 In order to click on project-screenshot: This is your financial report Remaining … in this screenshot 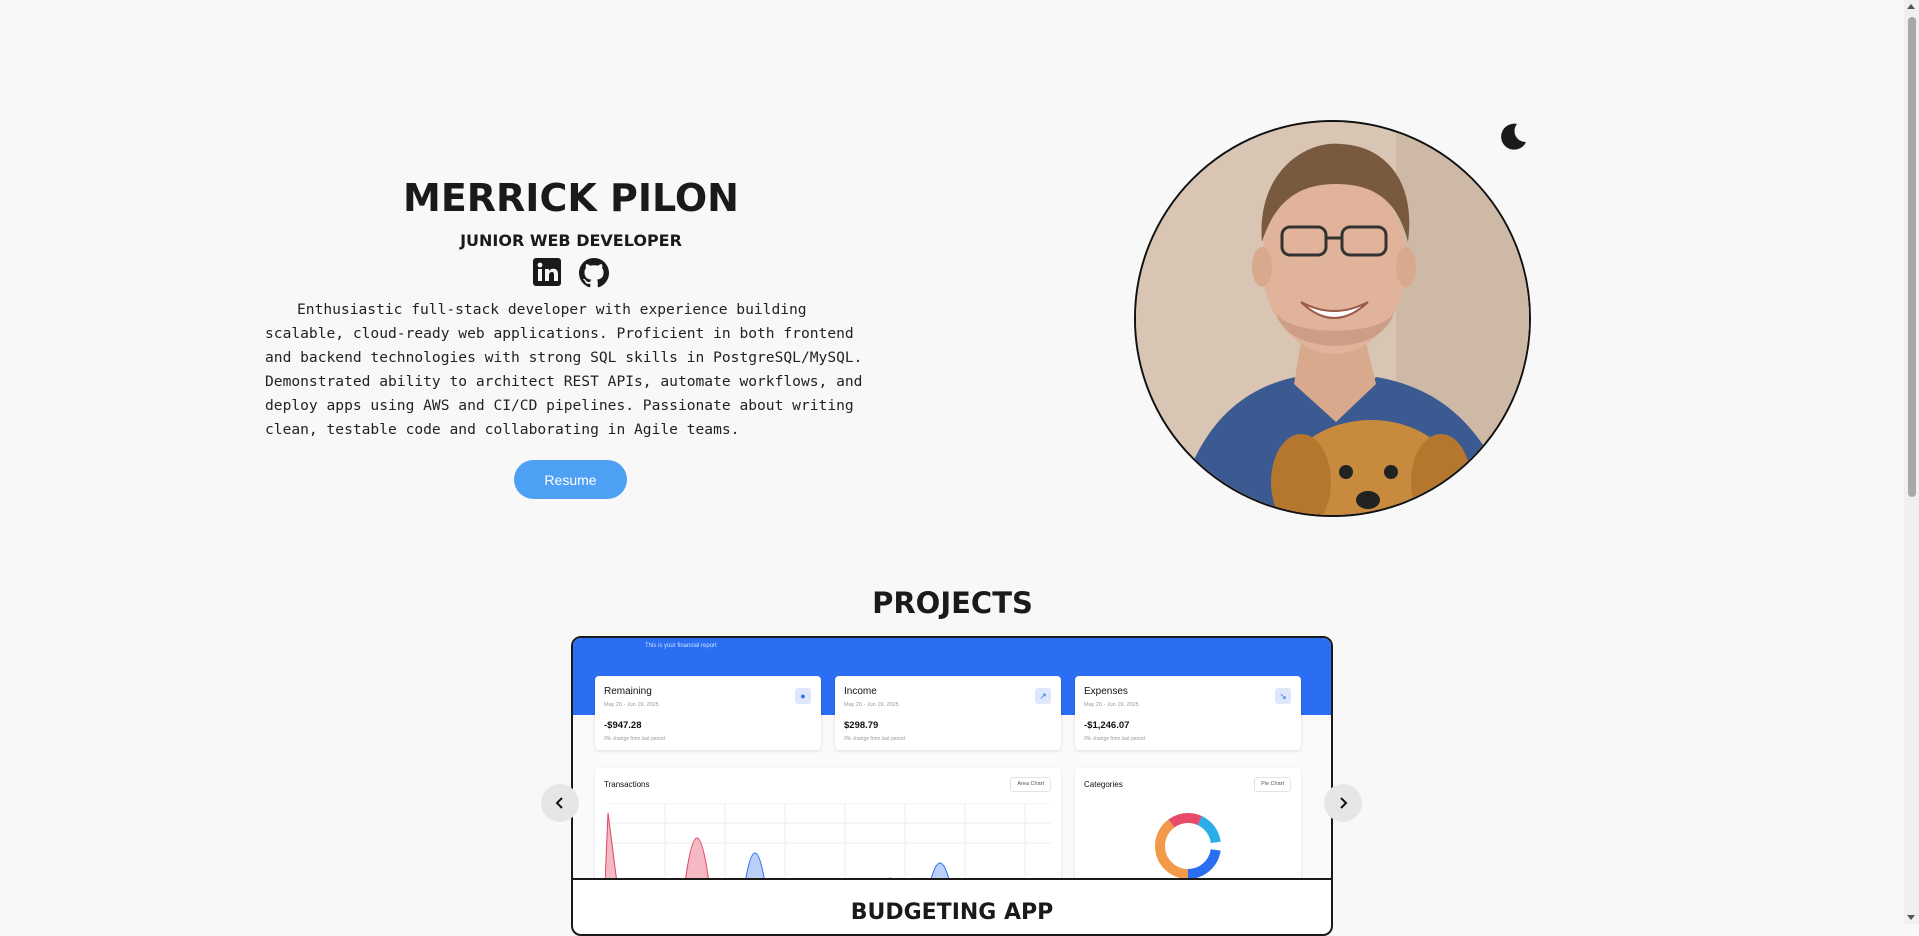, I will do `click(952, 758)`.